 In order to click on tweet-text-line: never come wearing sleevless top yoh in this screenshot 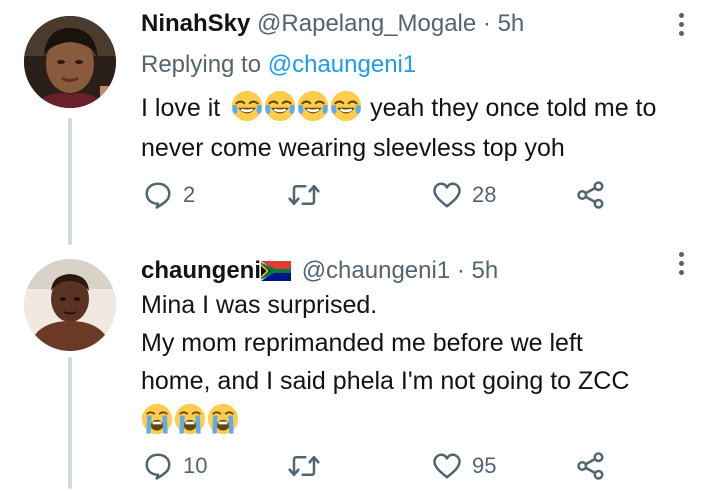, I will do `click(353, 148)`.